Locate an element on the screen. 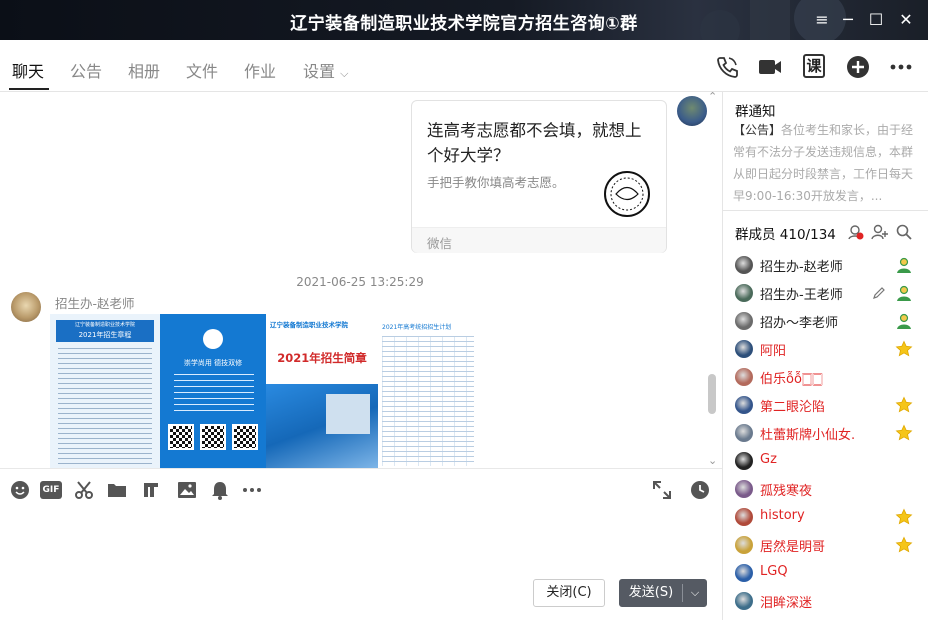 The height and width of the screenshot is (620, 928). window-title: 辽宁装备制造职业技术学院官方招生咨询①群 is located at coordinates (464, 24).